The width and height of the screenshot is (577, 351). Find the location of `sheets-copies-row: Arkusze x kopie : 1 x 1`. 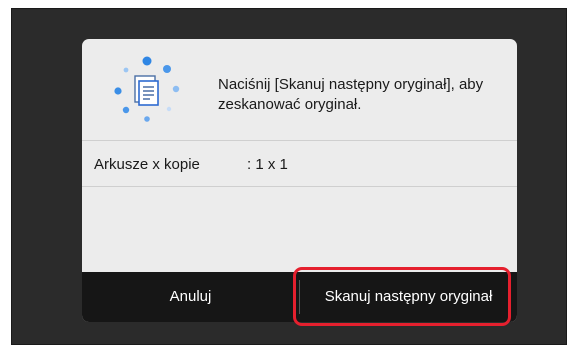

sheets-copies-row: Arkusze x kopie : 1 x 1 is located at coordinates (299, 164).